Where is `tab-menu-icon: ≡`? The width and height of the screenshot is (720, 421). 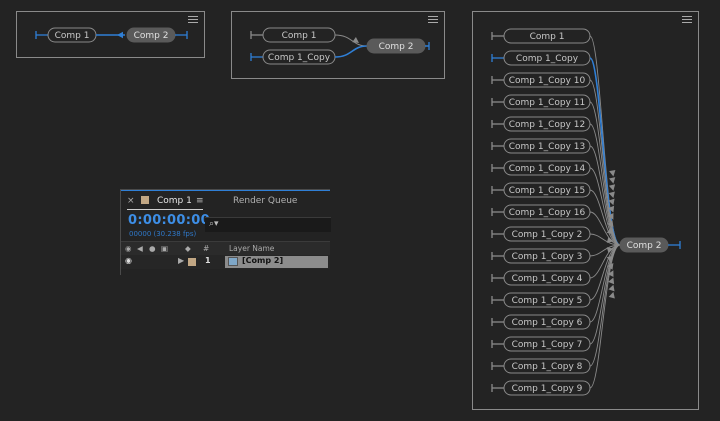 tab-menu-icon: ≡ is located at coordinates (200, 201).